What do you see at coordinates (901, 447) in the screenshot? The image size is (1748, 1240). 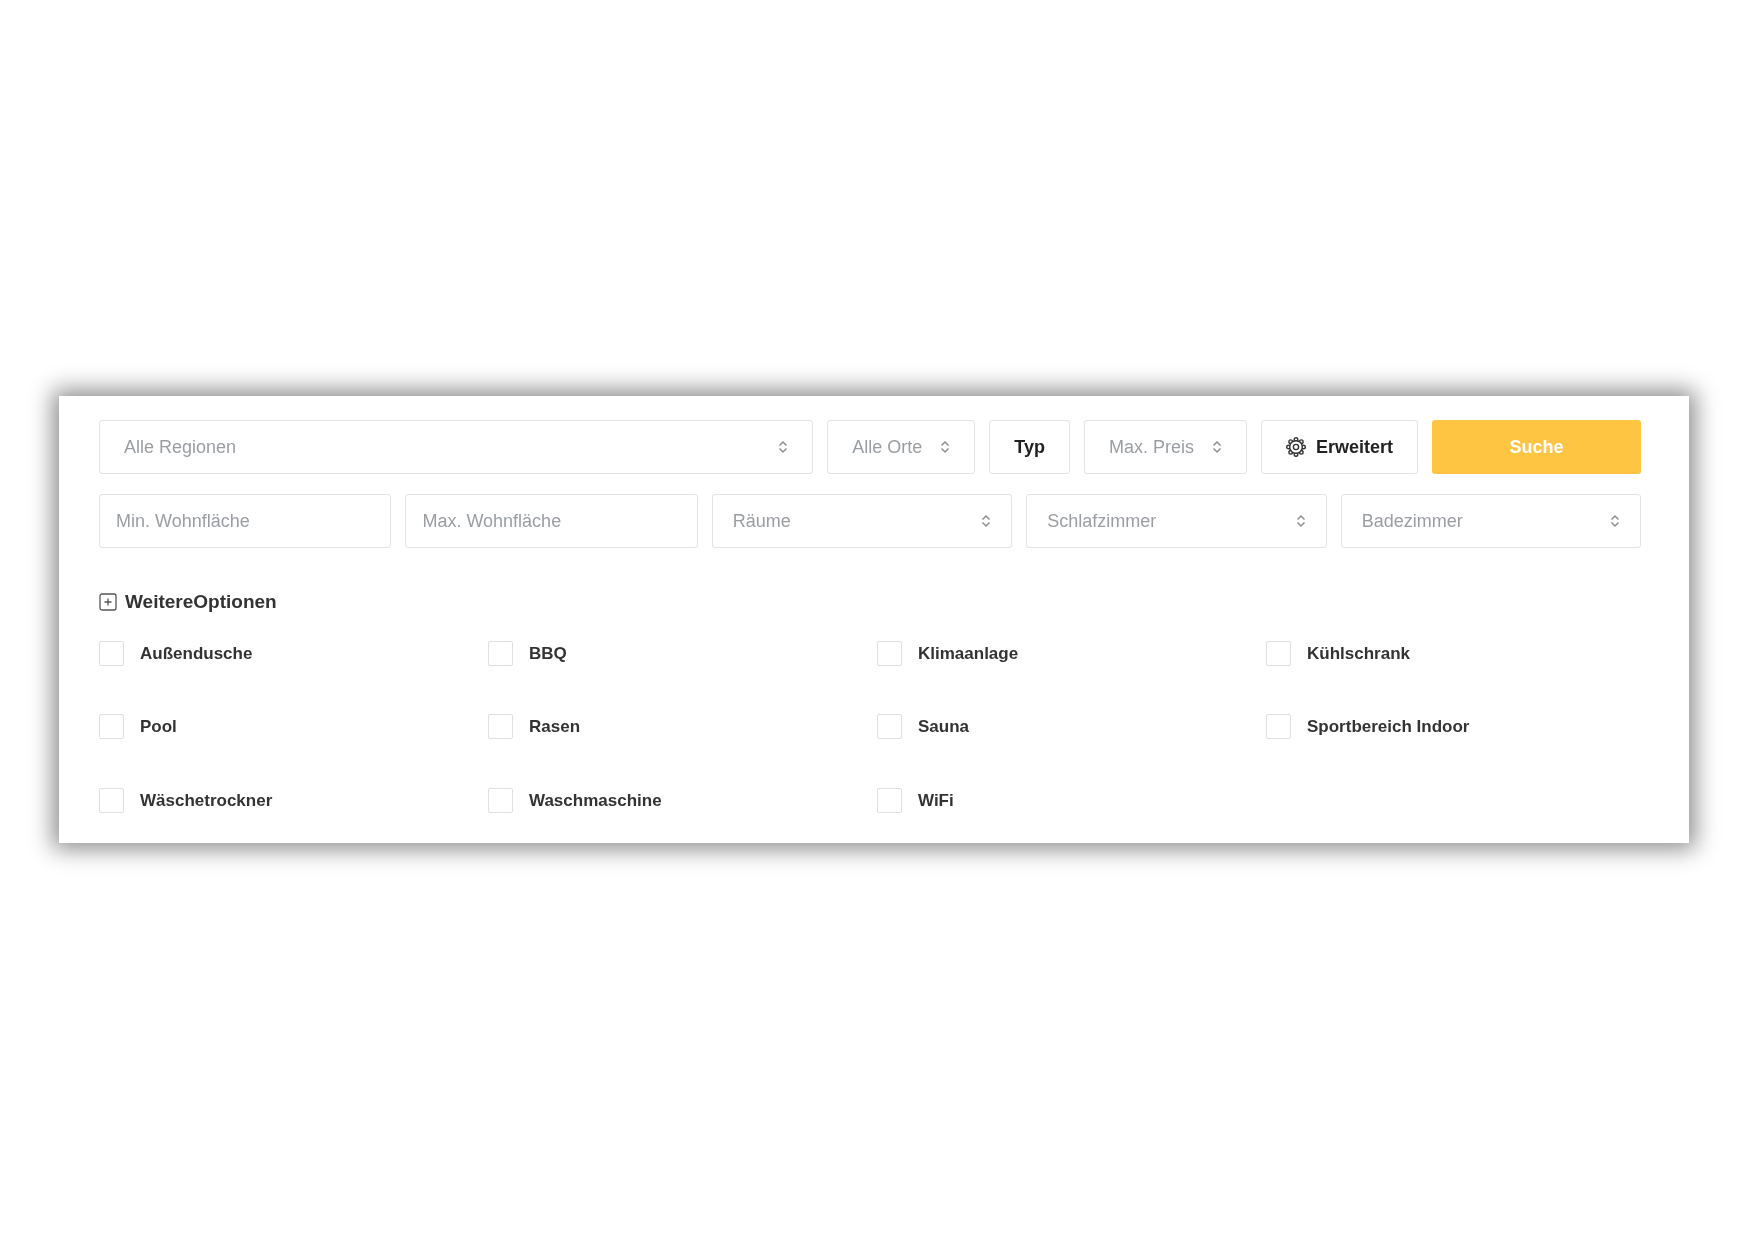 I see `dropdown: Alle Orte` at bounding box center [901, 447].